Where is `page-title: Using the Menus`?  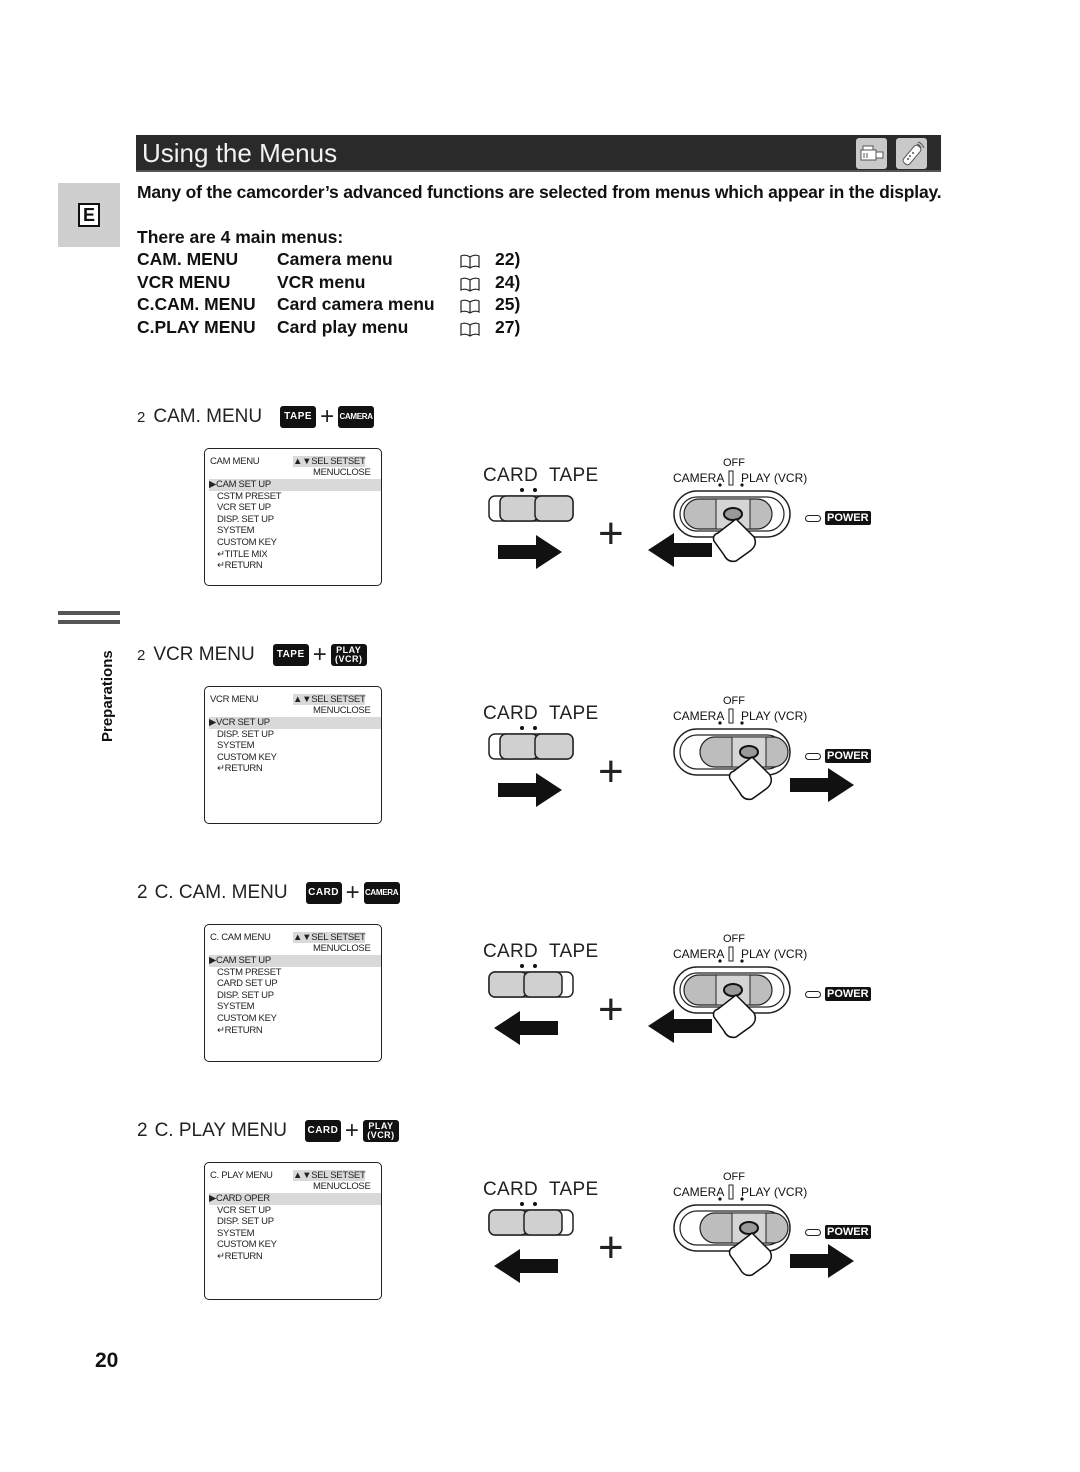 page-title: Using the Menus is located at coordinates (240, 153).